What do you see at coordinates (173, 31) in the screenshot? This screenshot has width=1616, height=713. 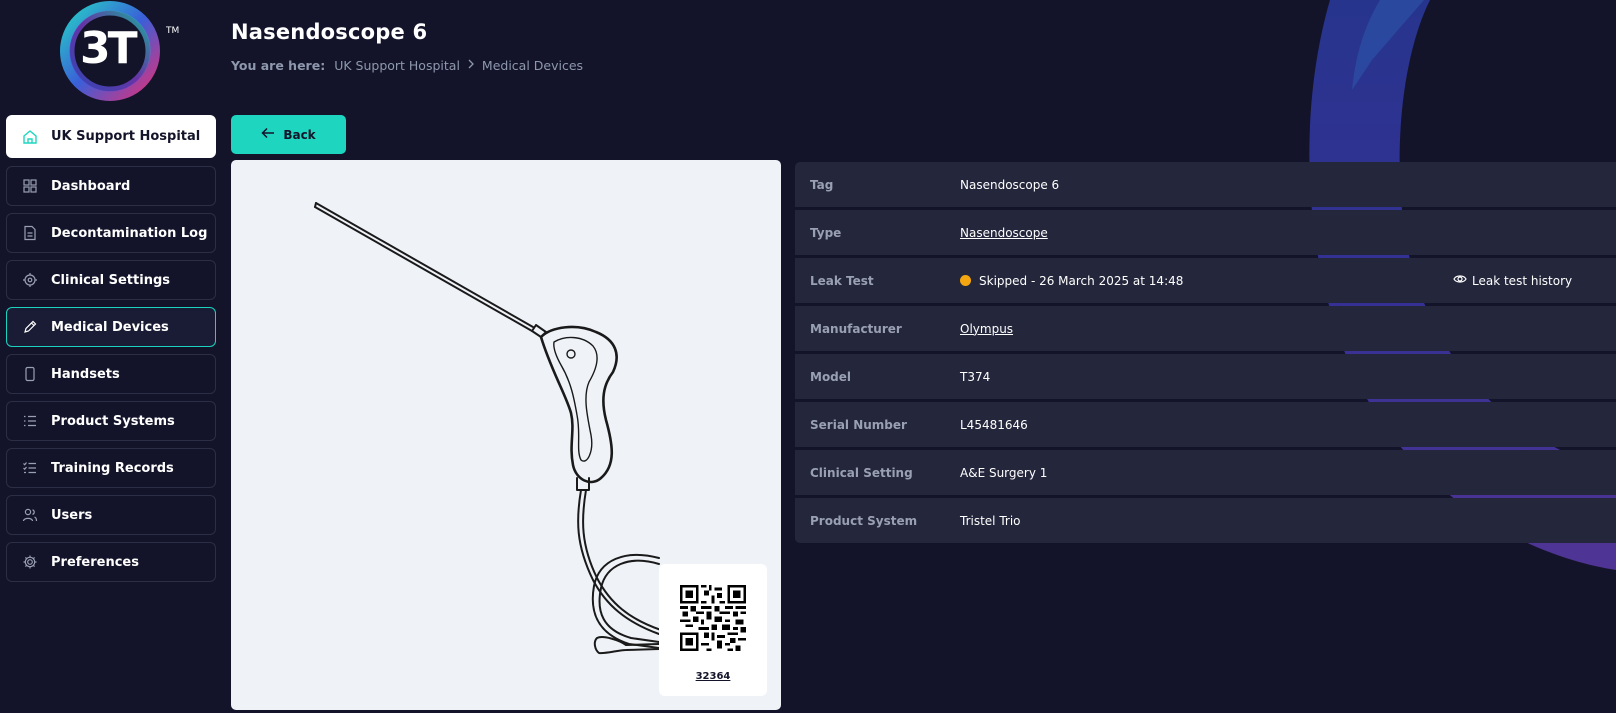 I see `trademark-symbol: TM` at bounding box center [173, 31].